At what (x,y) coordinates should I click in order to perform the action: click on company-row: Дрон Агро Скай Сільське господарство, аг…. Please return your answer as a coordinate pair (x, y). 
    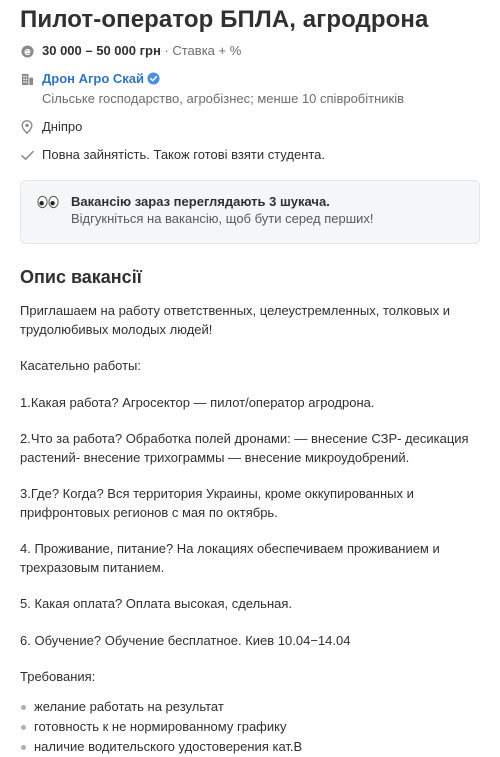
    Looking at the image, I should click on (250, 89).